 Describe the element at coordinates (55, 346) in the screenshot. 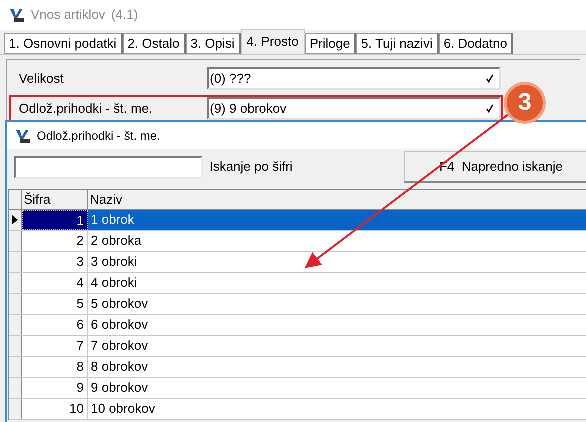

I see `table-cell: 7` at that location.